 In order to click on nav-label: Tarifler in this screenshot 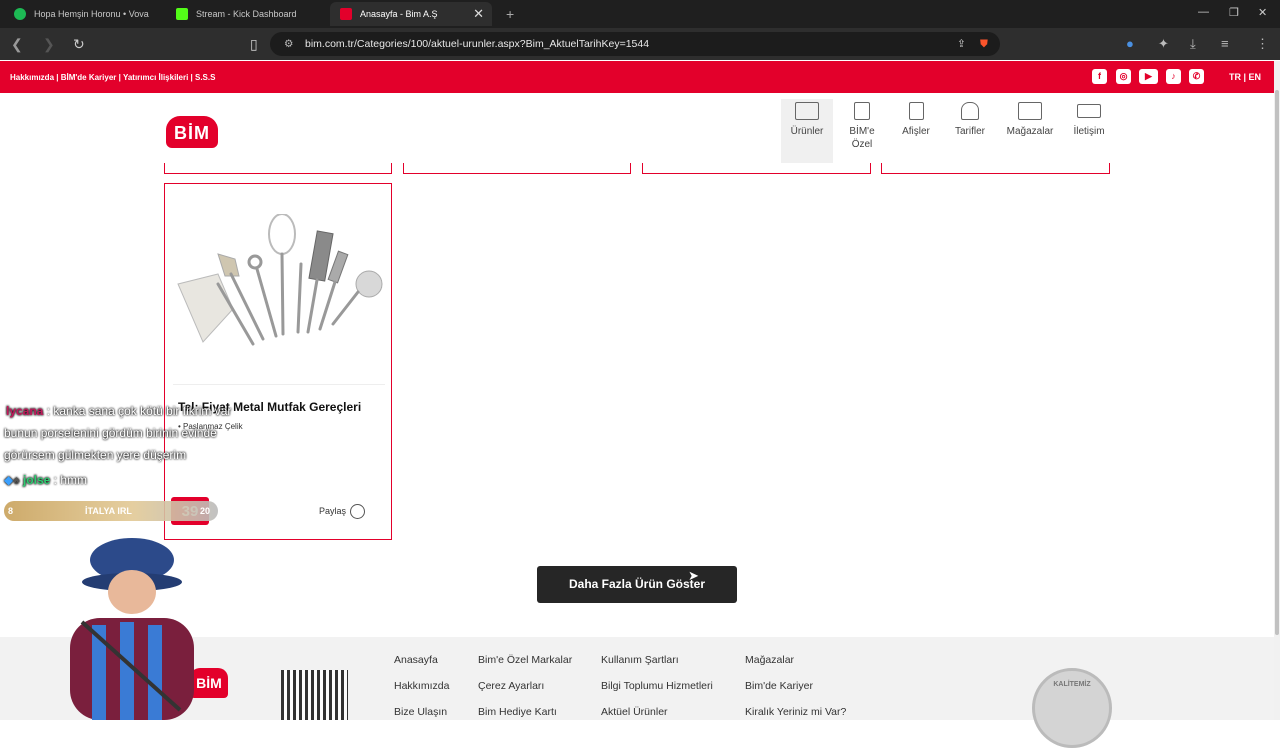, I will do `click(969, 131)`.